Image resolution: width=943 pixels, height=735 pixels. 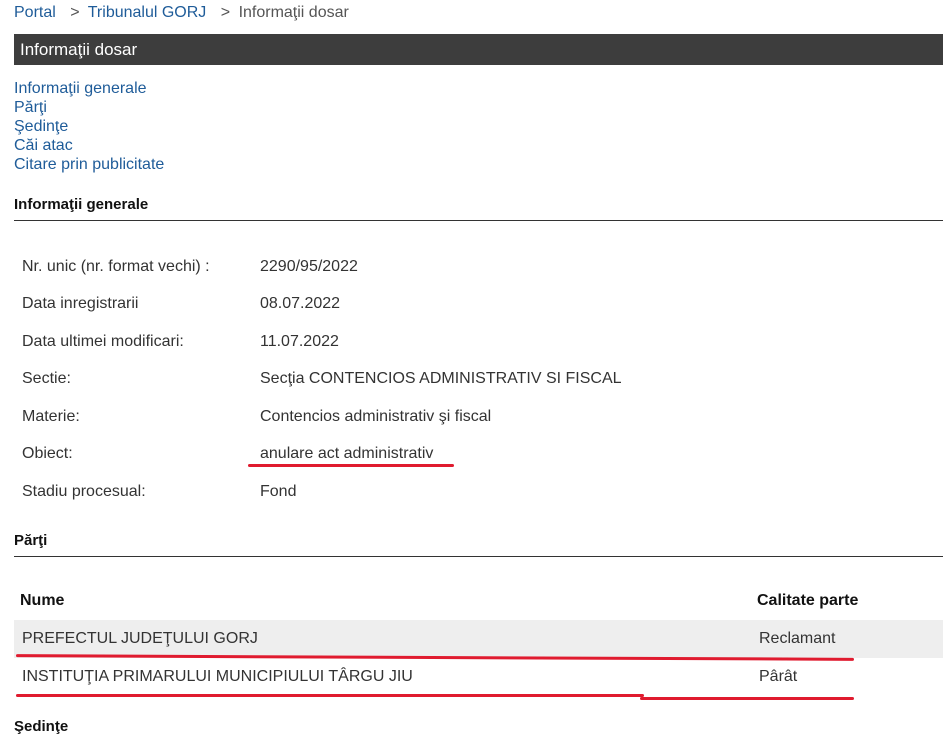 I want to click on info-row-object: Obiect: anulare act administrativ, so click(x=322, y=455).